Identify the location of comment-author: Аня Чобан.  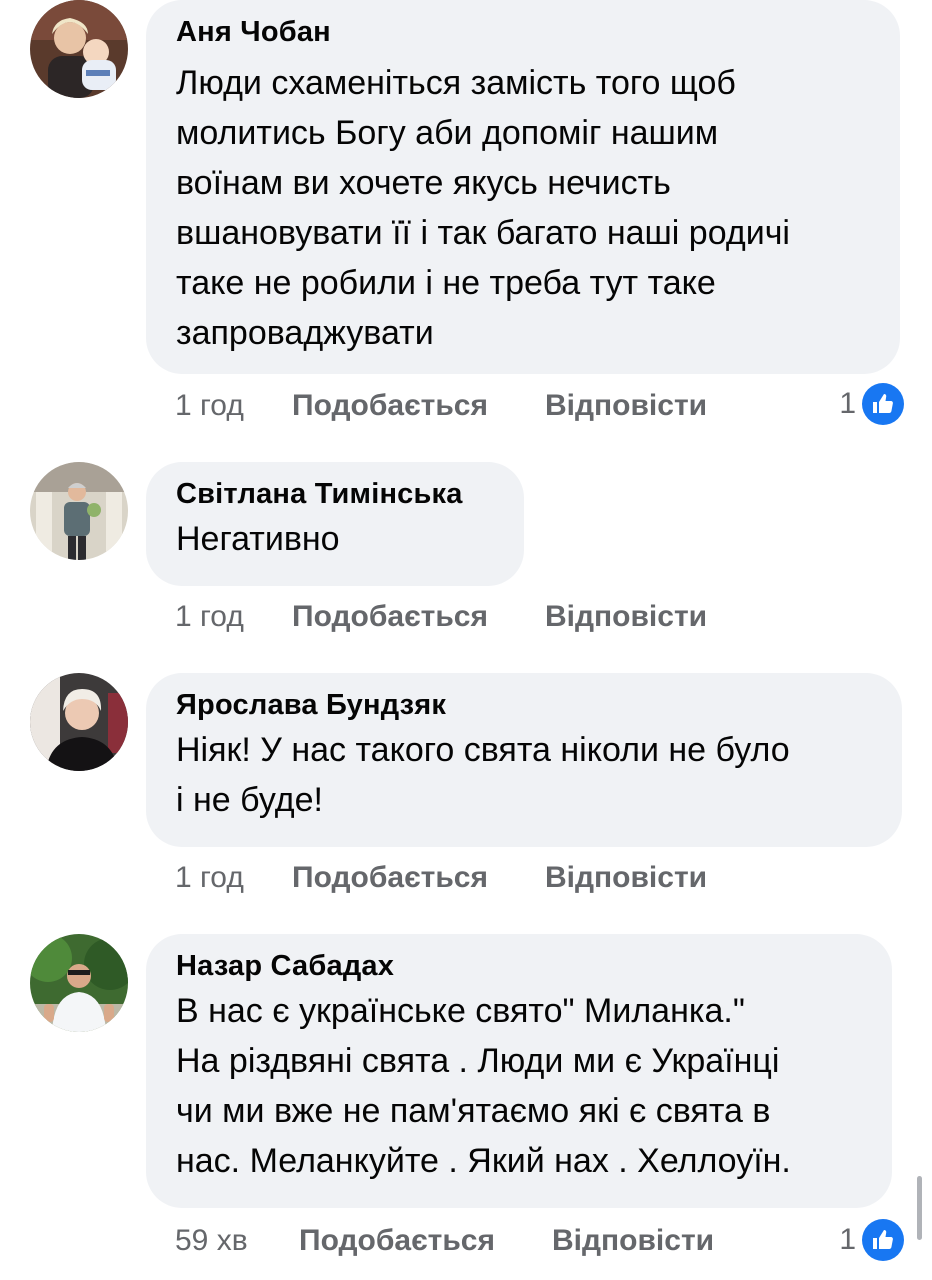
(523, 32).